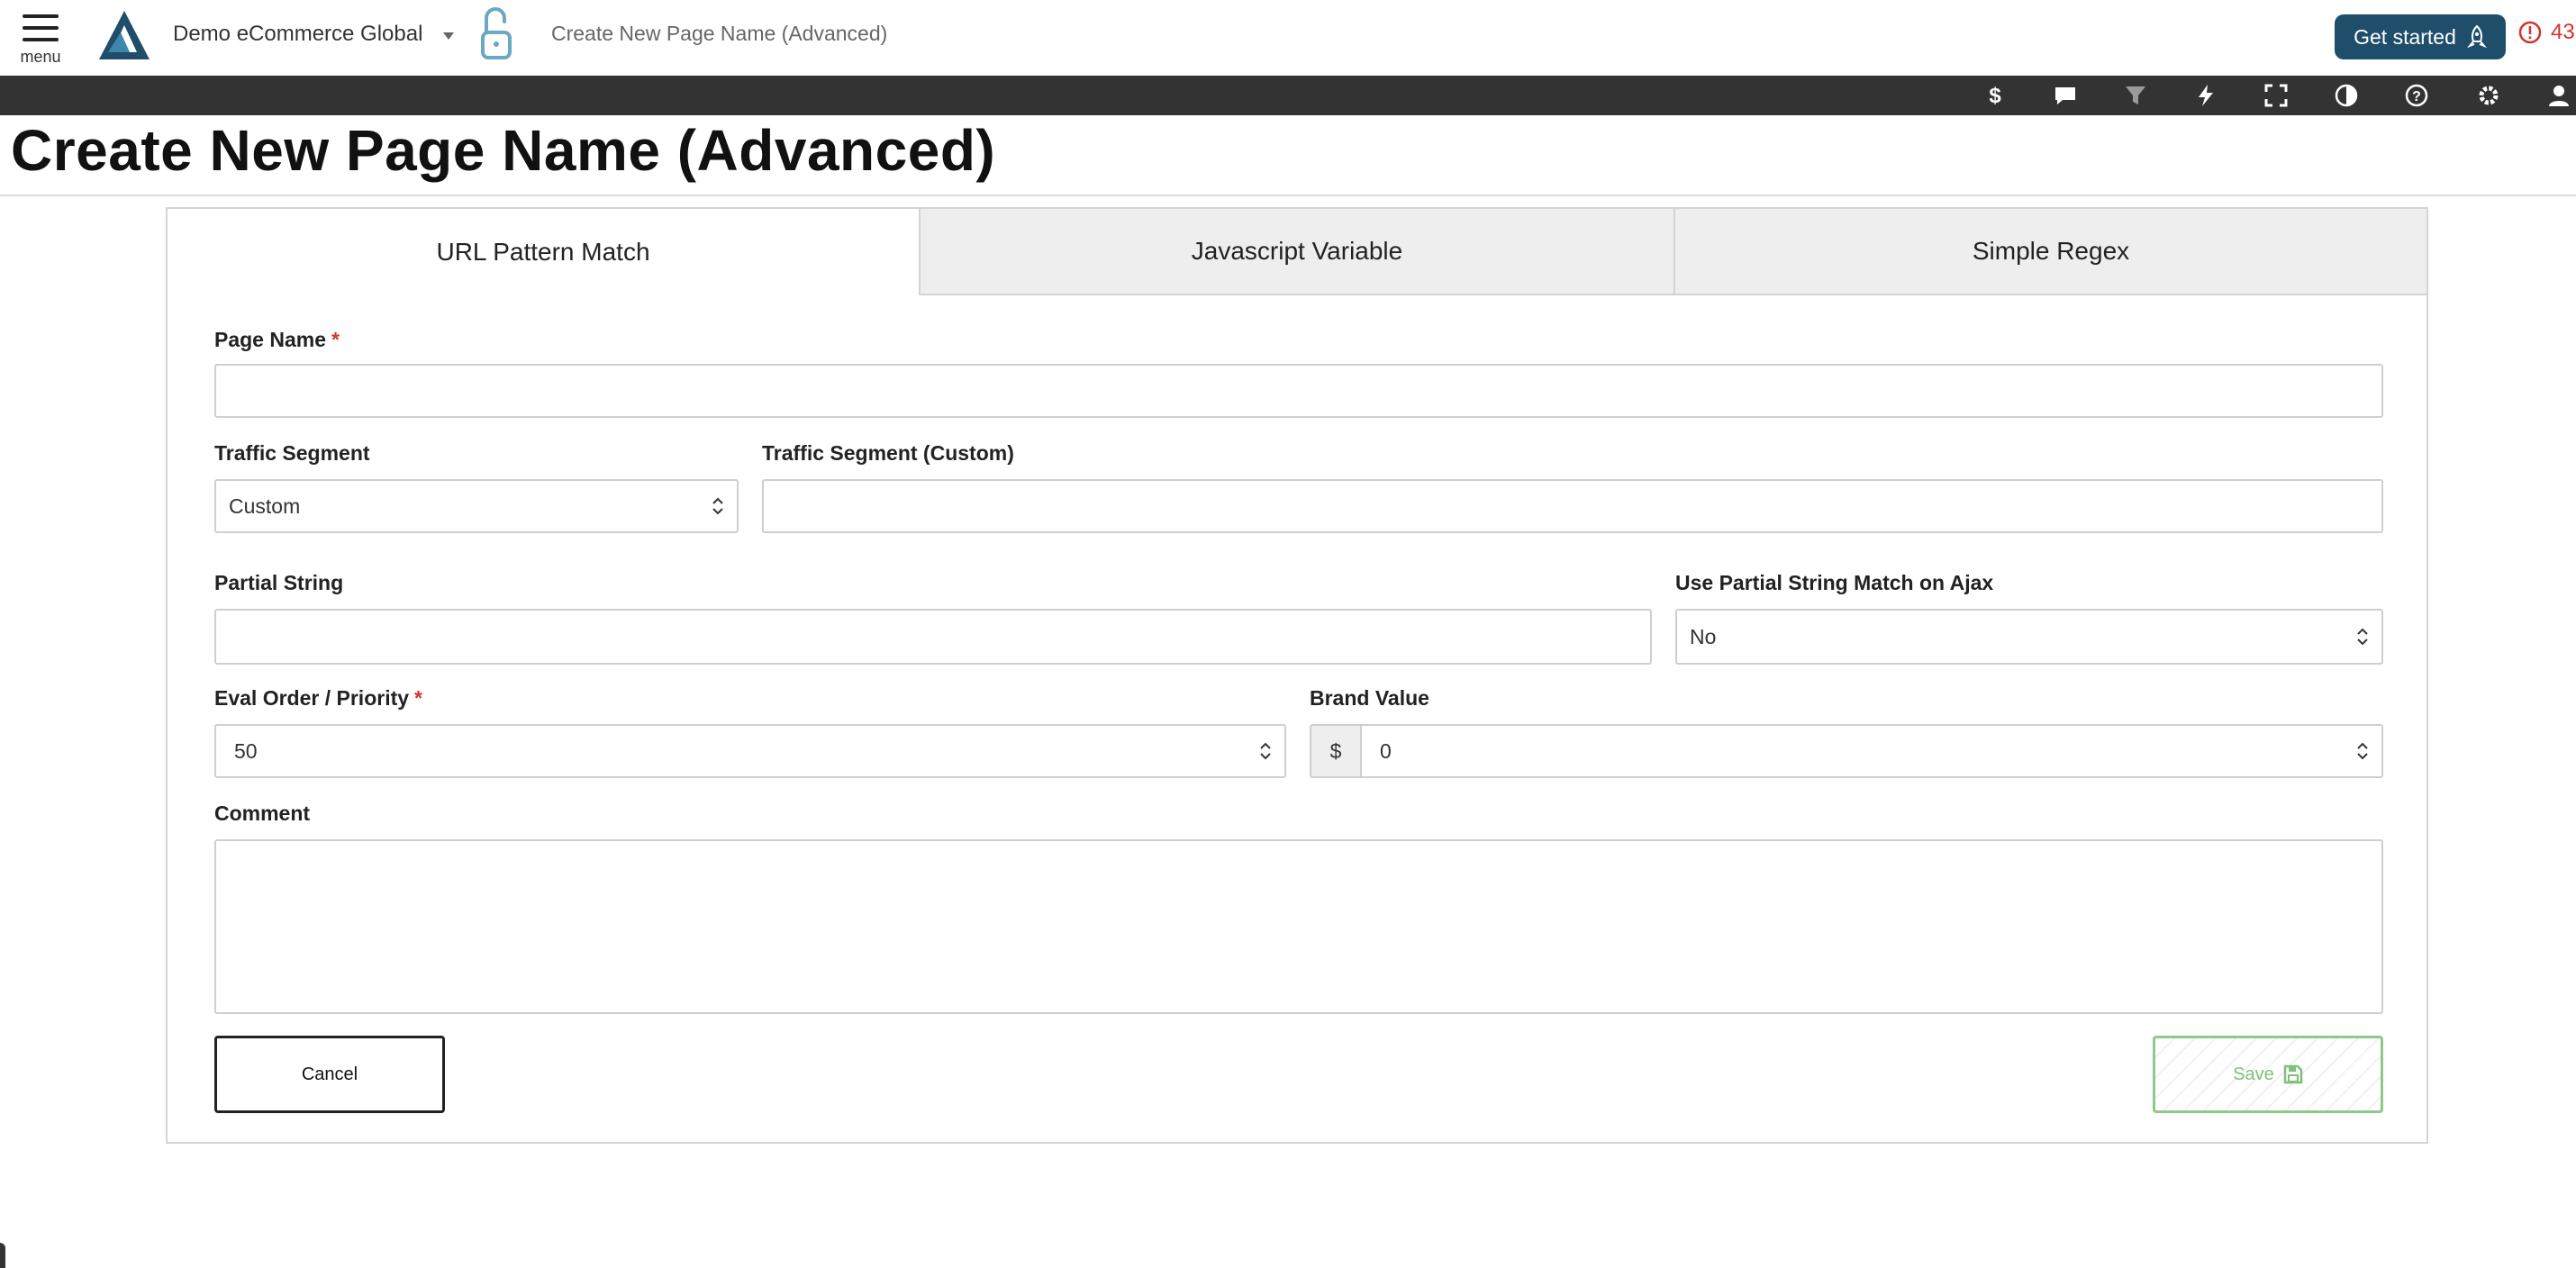 The image size is (2576, 1268). What do you see at coordinates (41, 27) in the screenshot?
I see `hamburger-icon` at bounding box center [41, 27].